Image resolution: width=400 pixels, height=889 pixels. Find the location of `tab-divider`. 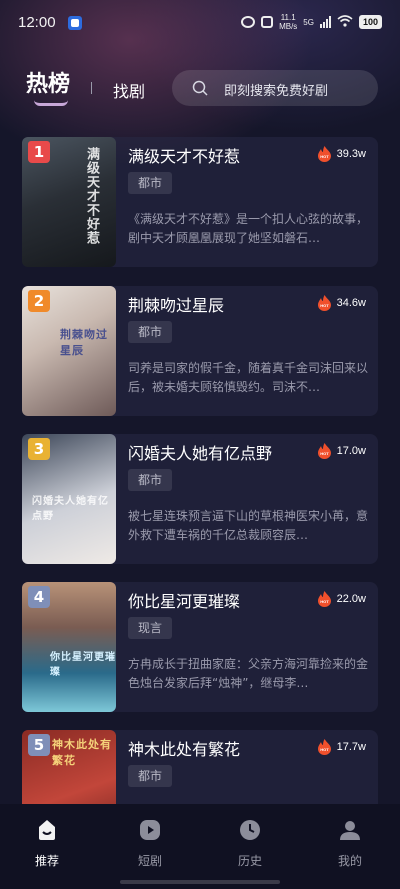

tab-divider is located at coordinates (91, 88).